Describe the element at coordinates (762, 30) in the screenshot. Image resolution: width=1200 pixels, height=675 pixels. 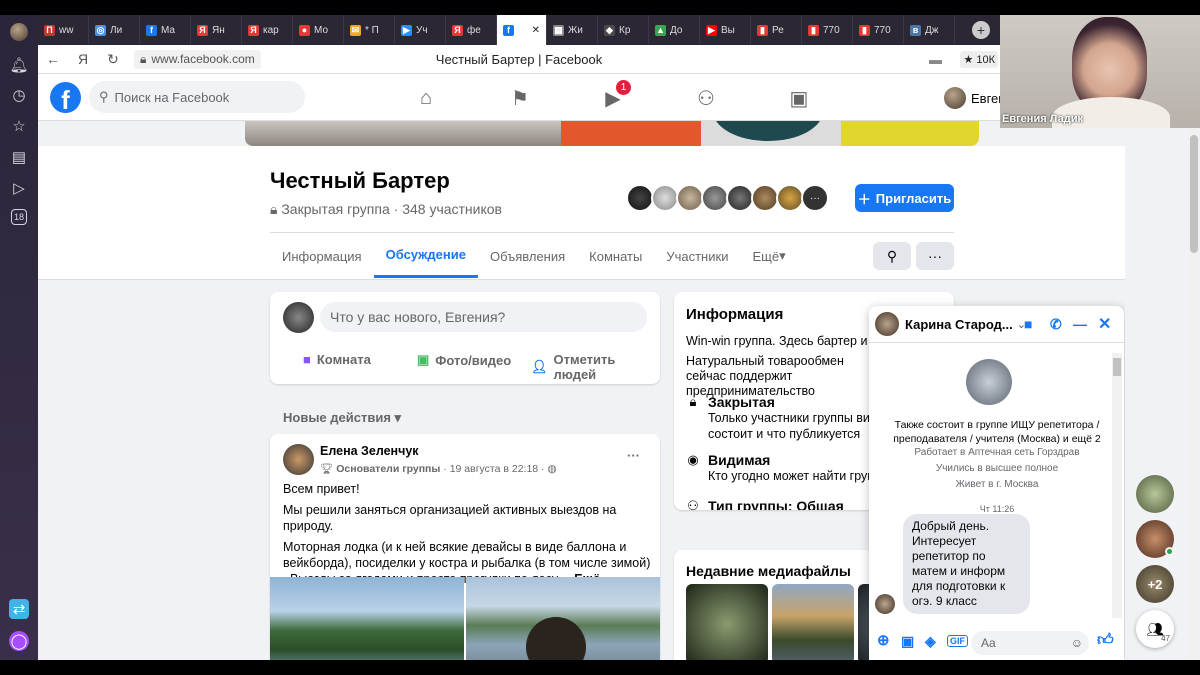
I see `tab-favicon-icon: ▮` at that location.